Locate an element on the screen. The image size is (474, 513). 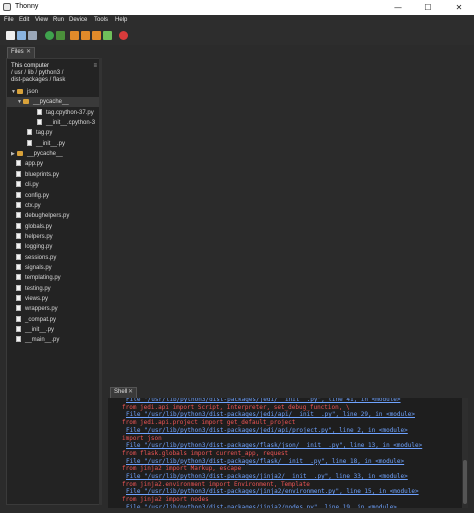
tree-file: helpers.py is located at coordinates (34, 237).